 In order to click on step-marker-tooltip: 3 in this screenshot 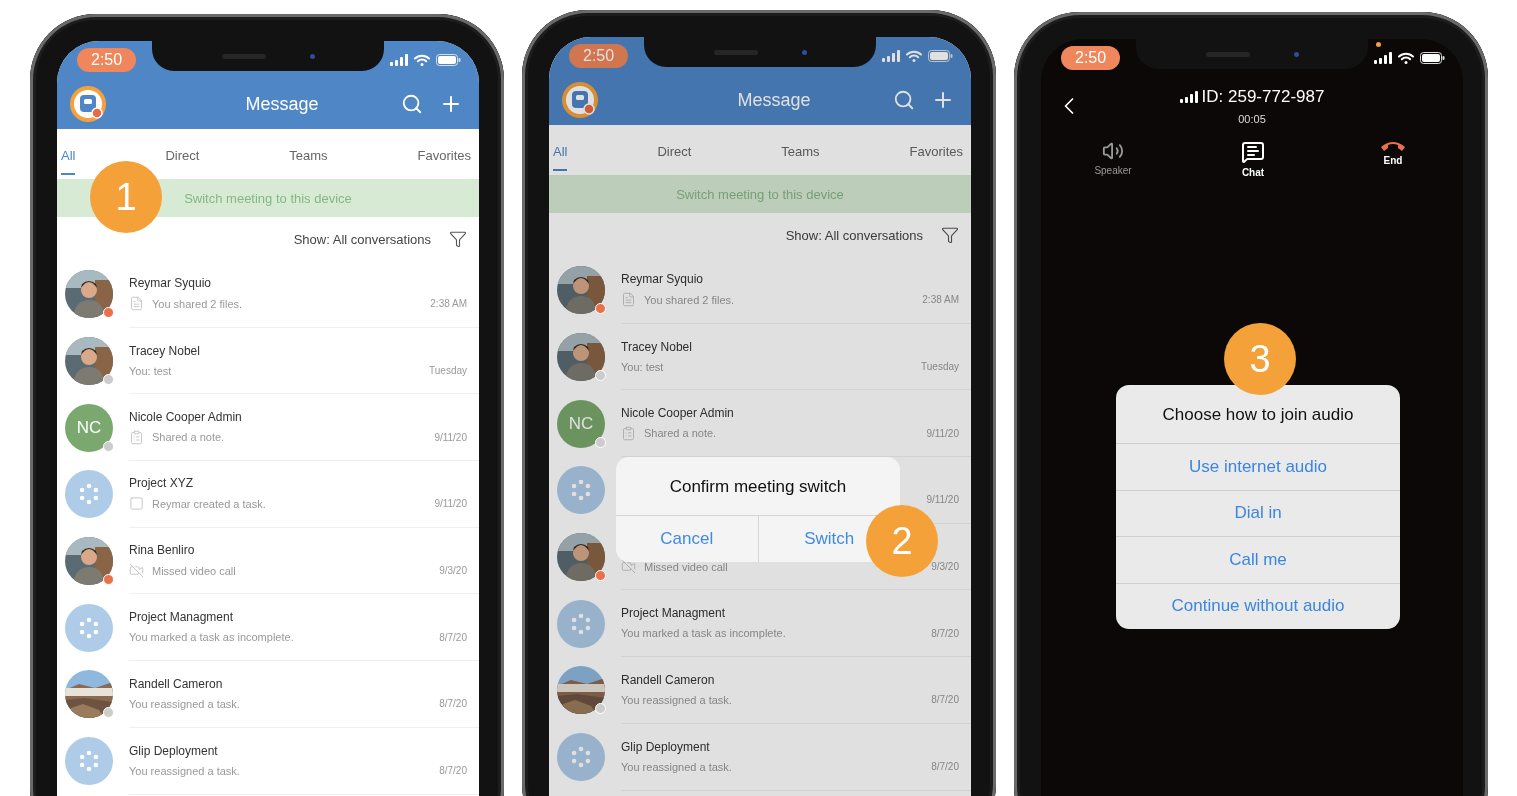, I will do `click(1260, 359)`.